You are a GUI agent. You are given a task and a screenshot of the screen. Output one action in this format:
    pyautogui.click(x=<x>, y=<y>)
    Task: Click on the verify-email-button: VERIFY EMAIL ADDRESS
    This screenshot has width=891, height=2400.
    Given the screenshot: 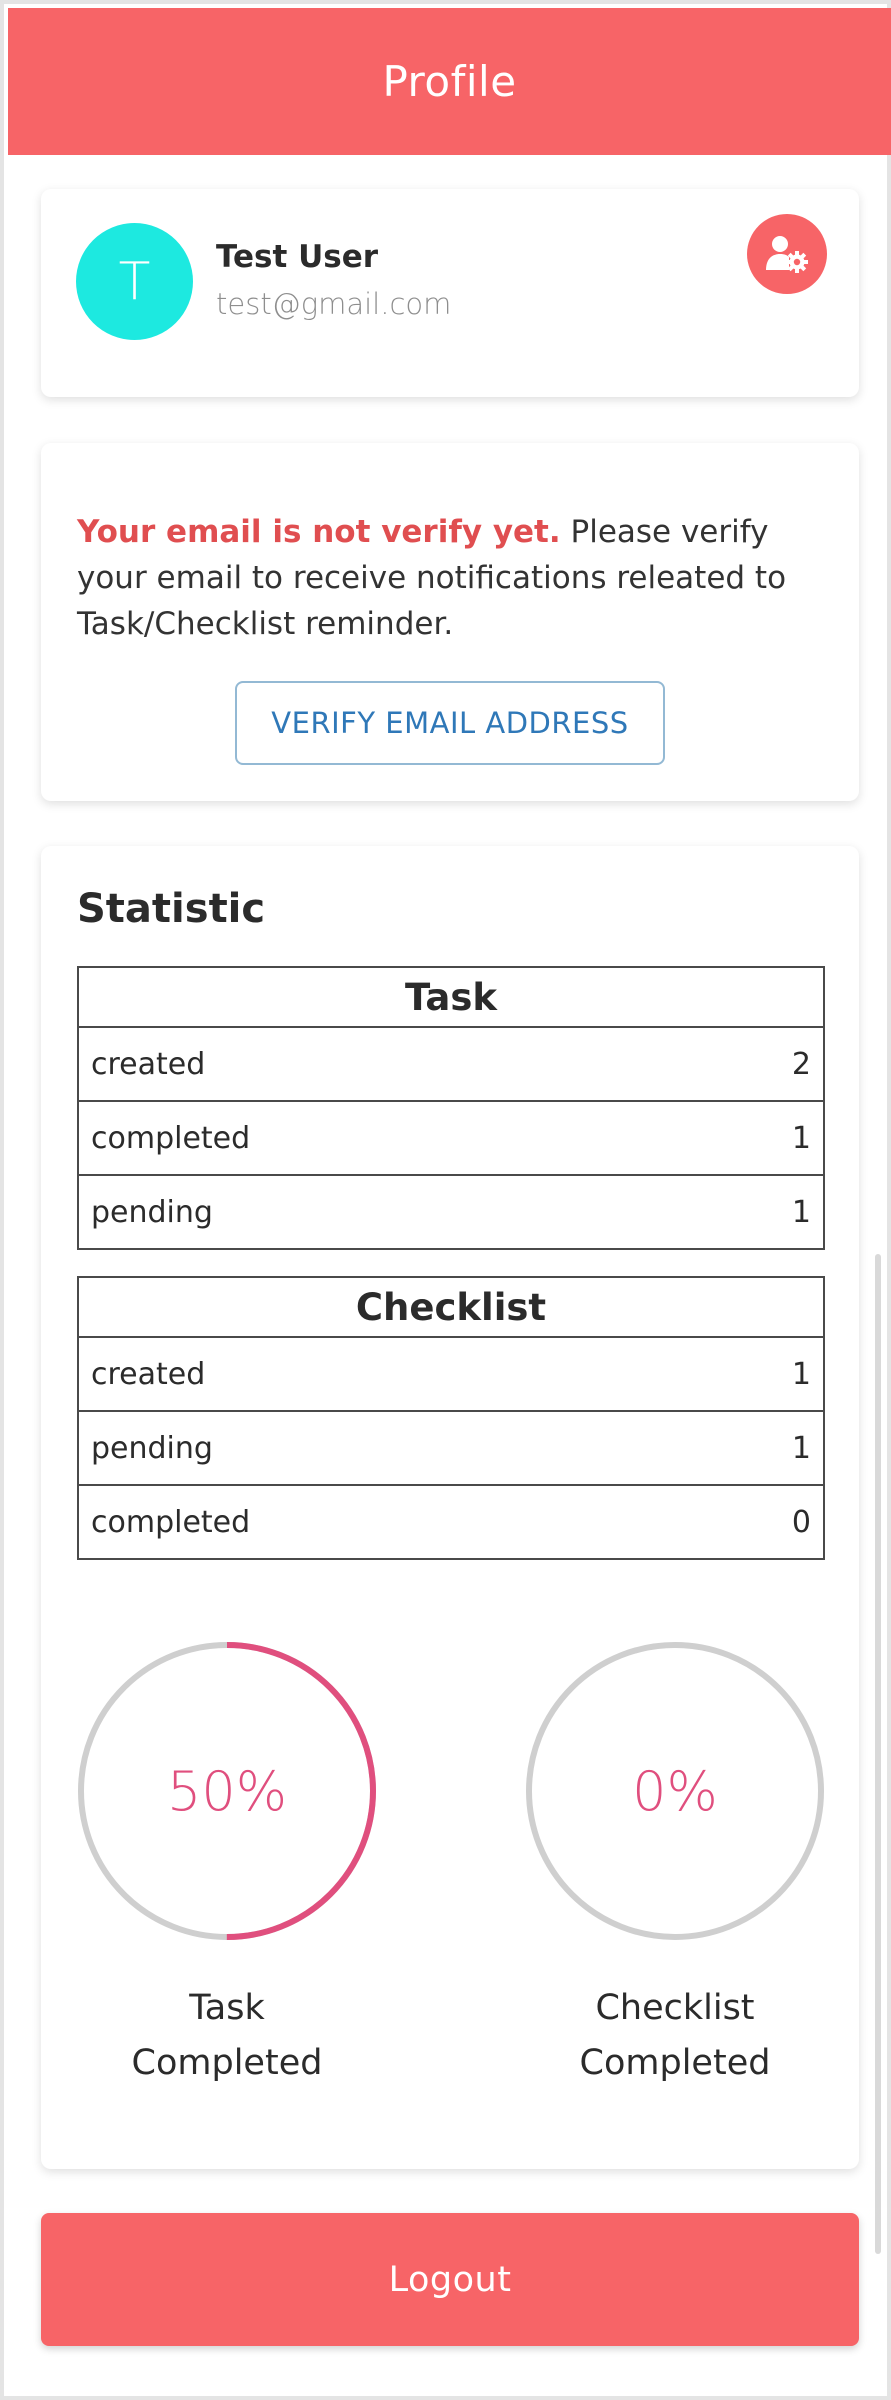 What is the action you would take?
    pyautogui.click(x=450, y=723)
    